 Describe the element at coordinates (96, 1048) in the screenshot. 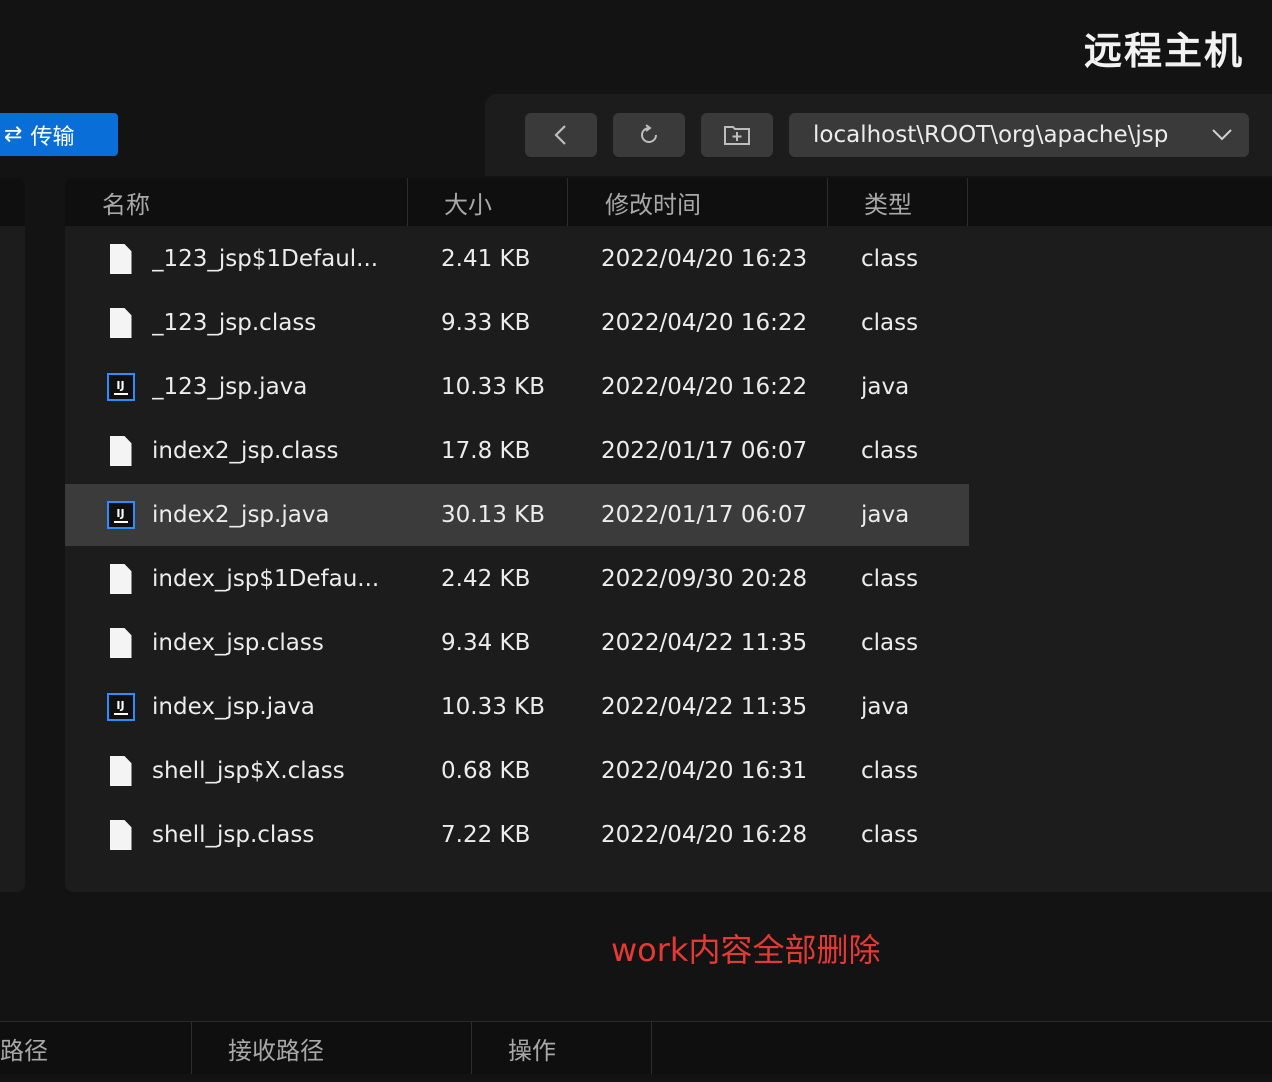

I see `column-header-path: 路径` at that location.